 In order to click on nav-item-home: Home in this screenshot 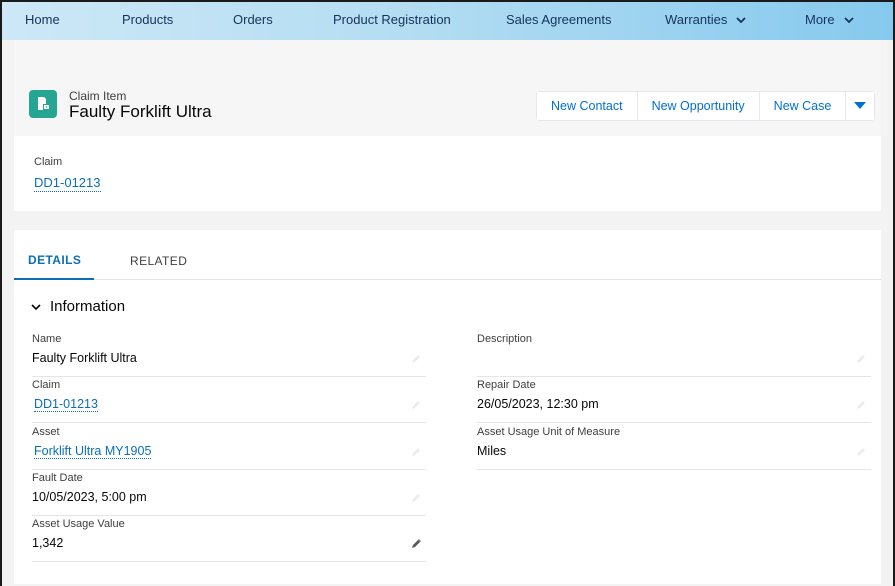, I will do `click(42, 19)`.